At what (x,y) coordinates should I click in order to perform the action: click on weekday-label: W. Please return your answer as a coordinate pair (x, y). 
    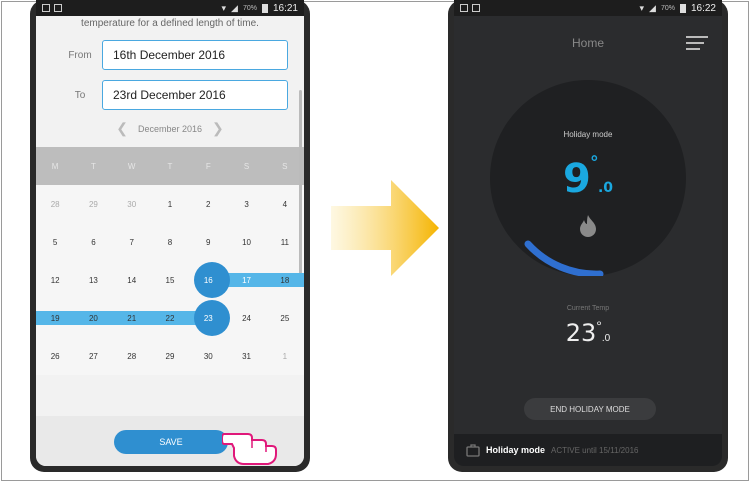
    Looking at the image, I should click on (131, 166).